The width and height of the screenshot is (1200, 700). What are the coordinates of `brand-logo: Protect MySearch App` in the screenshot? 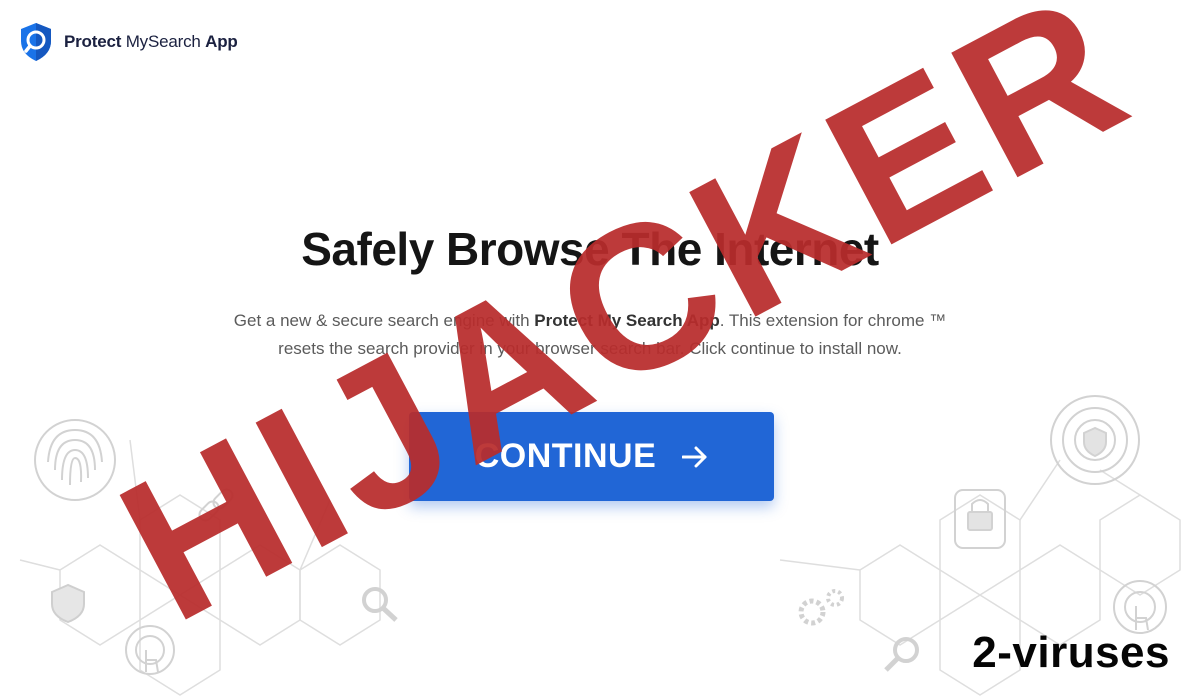 It's located at (128, 42).